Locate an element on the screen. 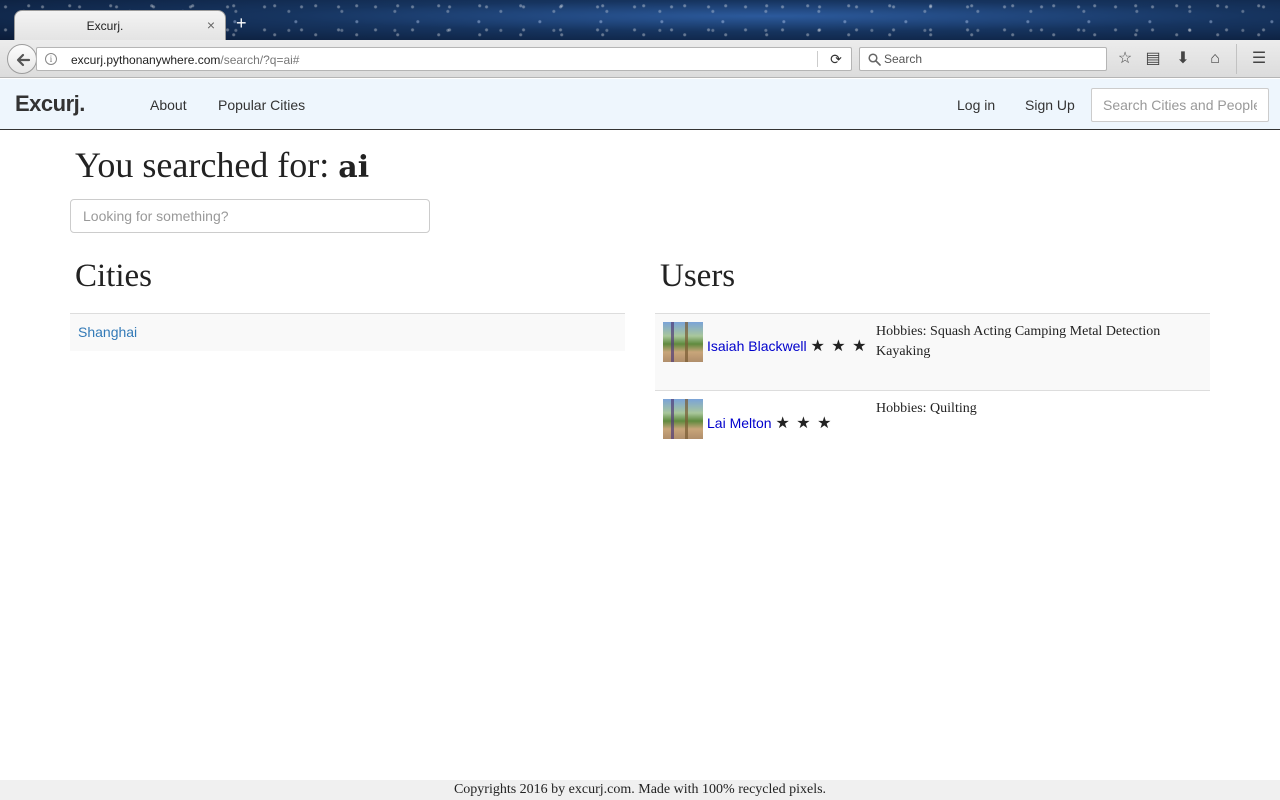  brand-logo: Excurj. is located at coordinates (50, 104).